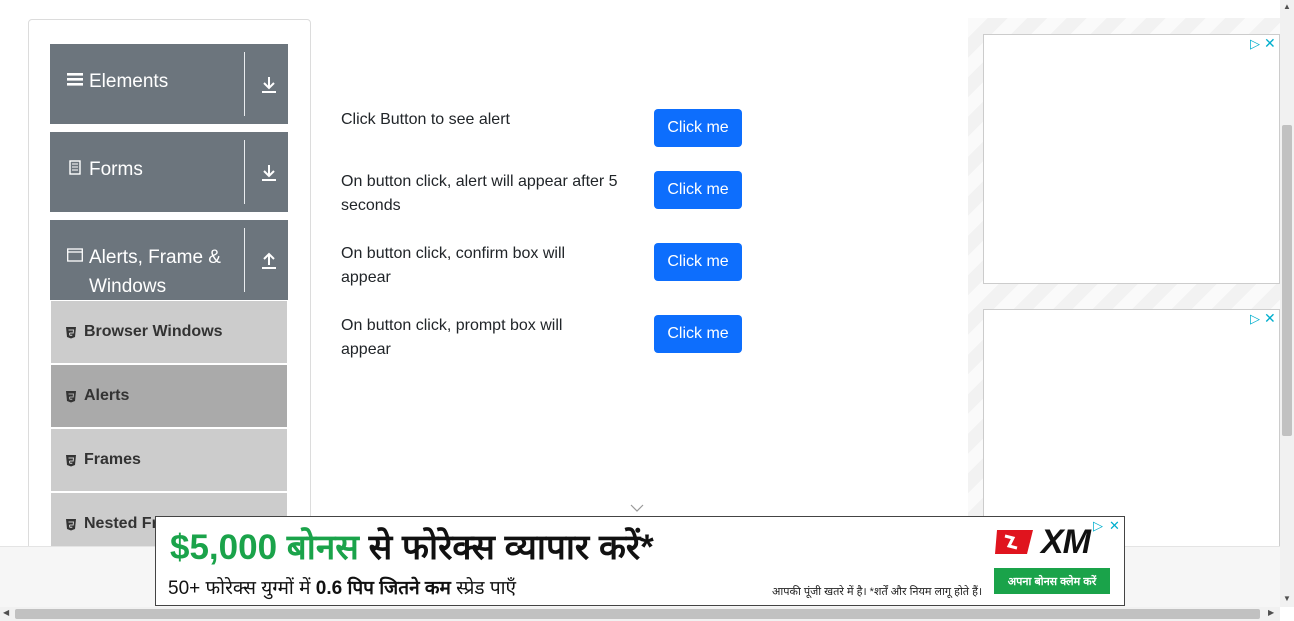  Describe the element at coordinates (269, 260) in the screenshot. I see `upload-arrow-icon` at that location.